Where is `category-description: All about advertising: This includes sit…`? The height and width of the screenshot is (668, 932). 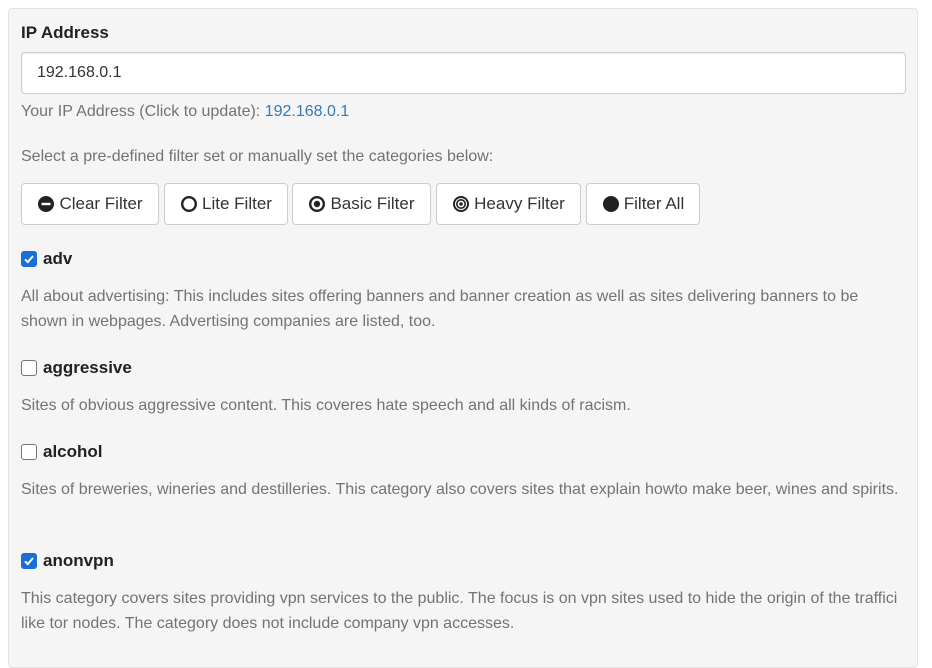 category-description: All about advertising: This includes sit… is located at coordinates (440, 309).